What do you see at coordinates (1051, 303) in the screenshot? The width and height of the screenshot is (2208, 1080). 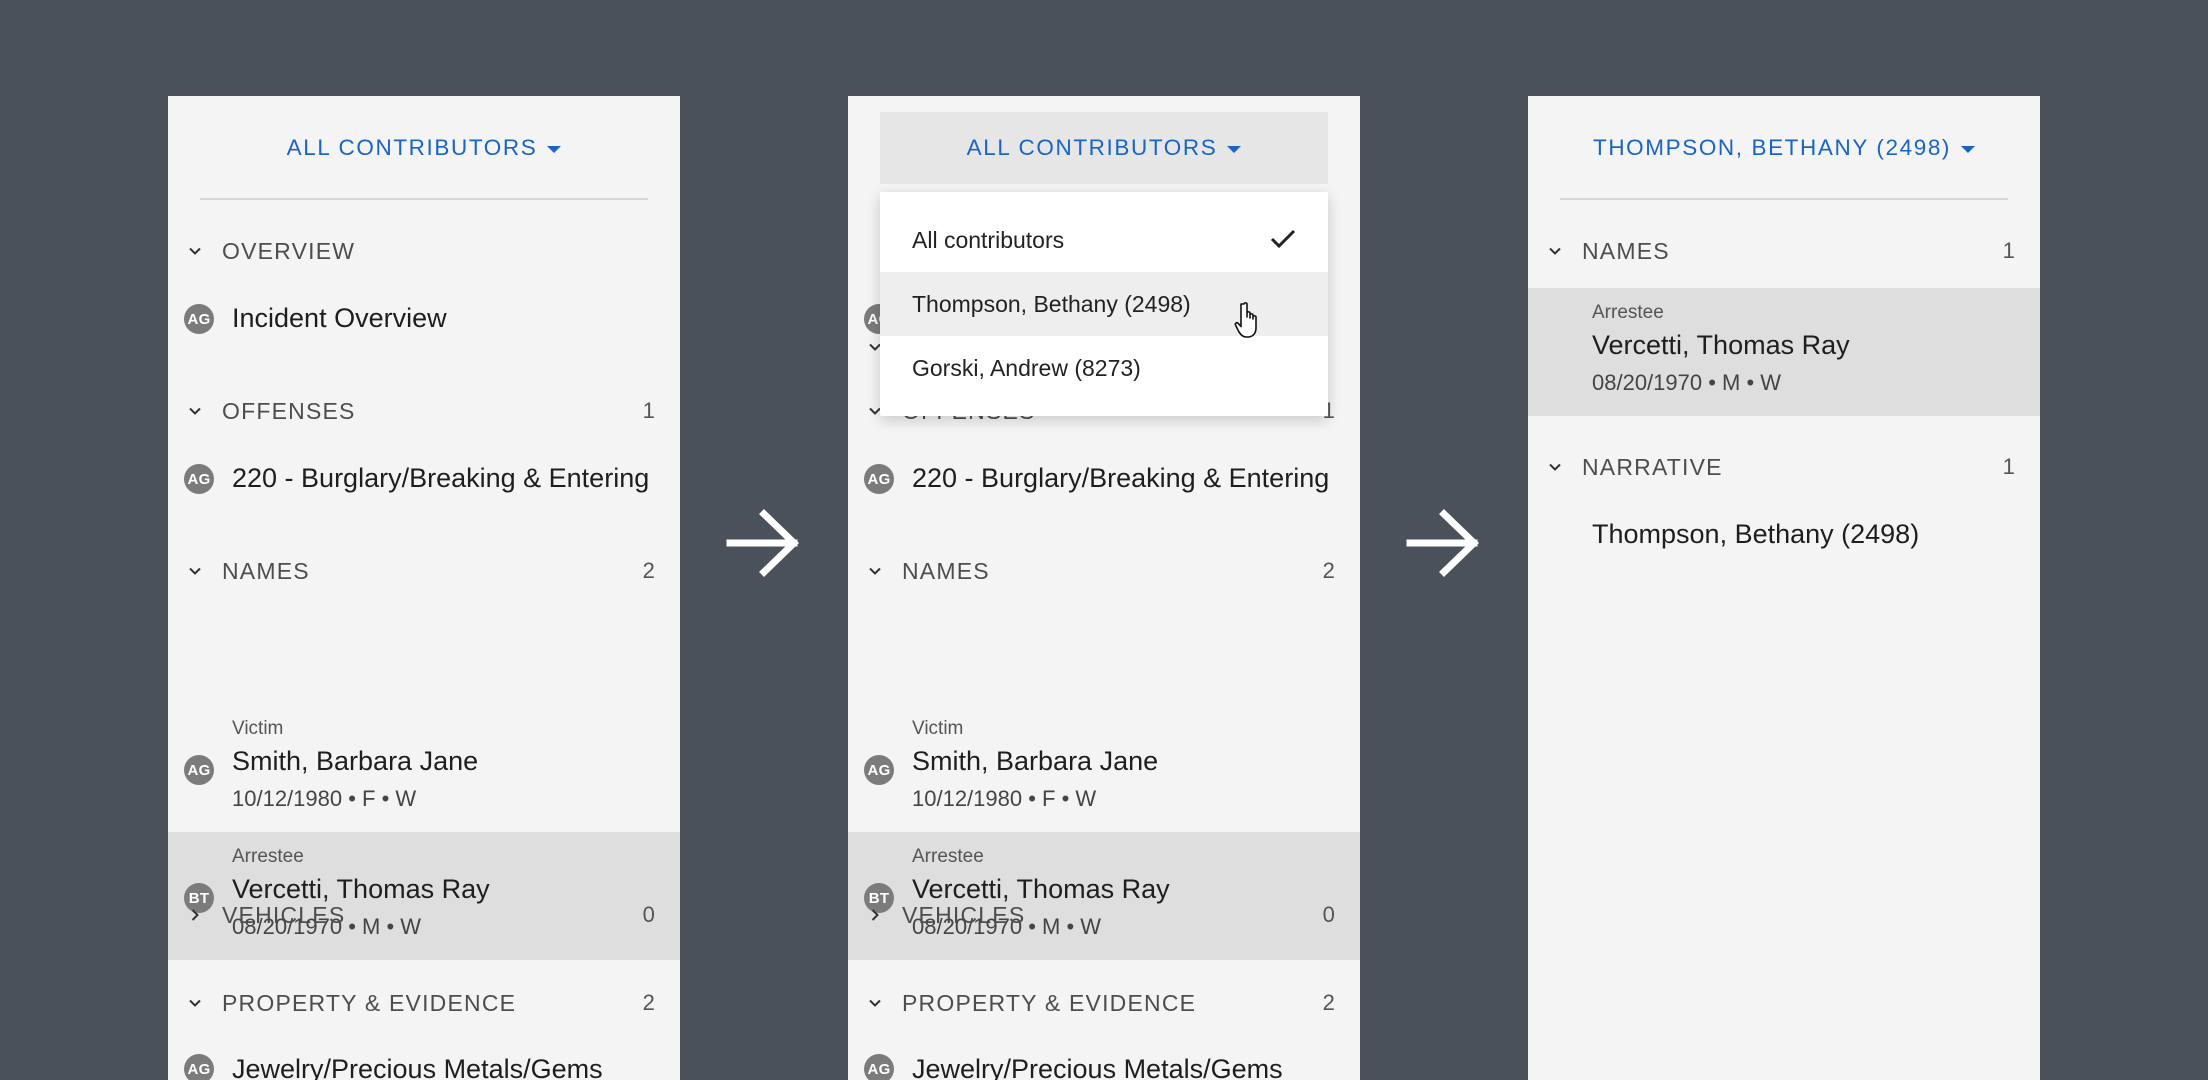 I see `option-label: Thompson, Bethany (2498)` at bounding box center [1051, 303].